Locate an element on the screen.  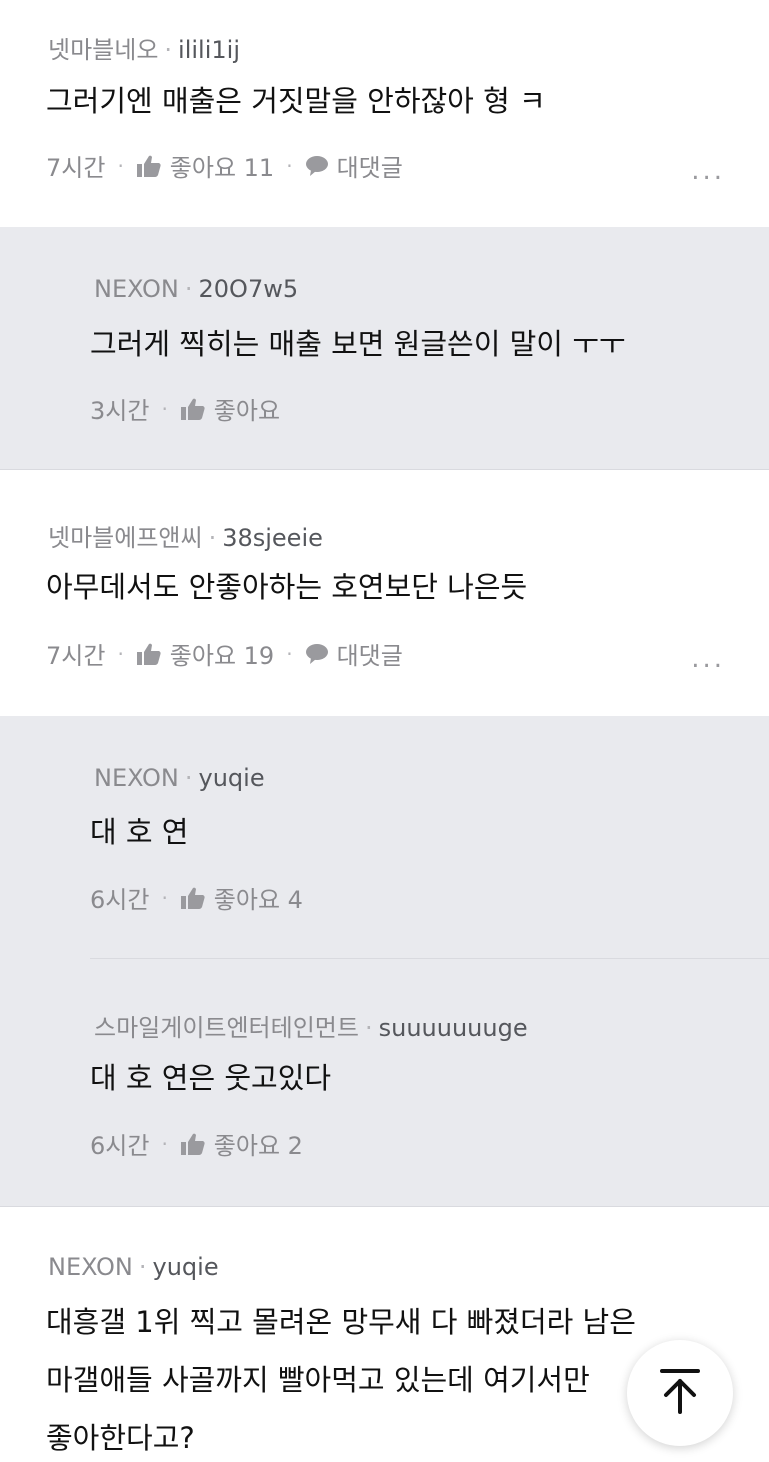
like-count: 좋아요 2 is located at coordinates (258, 1146).